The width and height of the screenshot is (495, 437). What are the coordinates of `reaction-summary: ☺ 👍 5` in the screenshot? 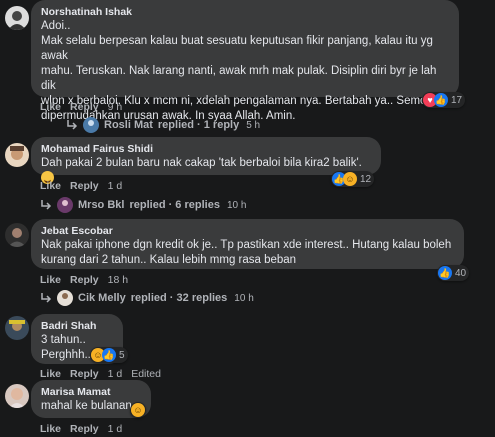 It's located at (109, 355).